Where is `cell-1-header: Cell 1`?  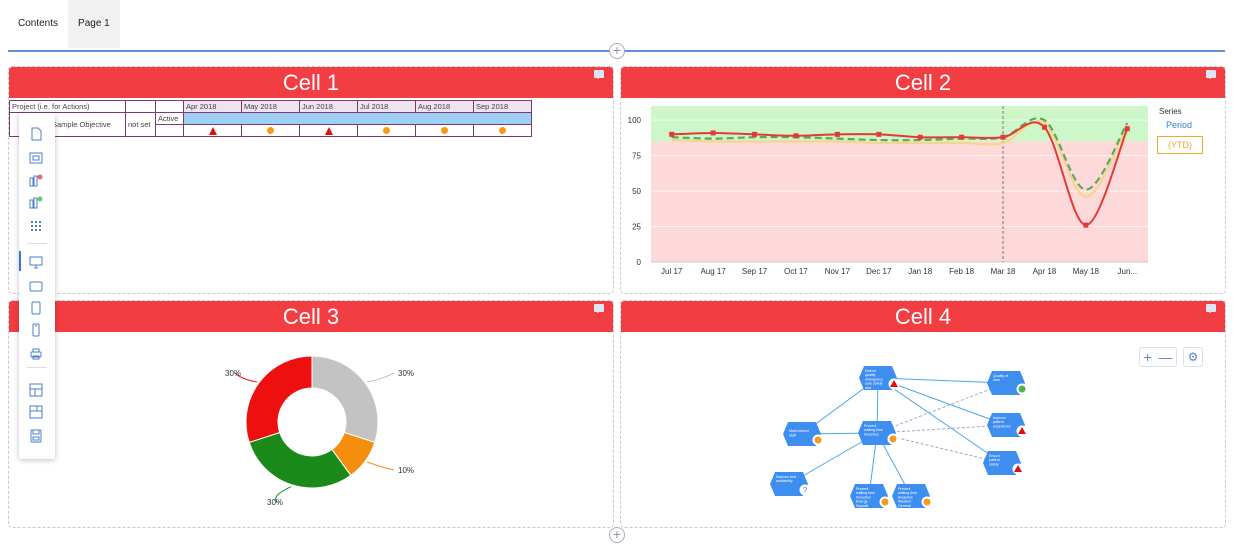
cell-1-header: Cell 1 is located at coordinates (311, 82).